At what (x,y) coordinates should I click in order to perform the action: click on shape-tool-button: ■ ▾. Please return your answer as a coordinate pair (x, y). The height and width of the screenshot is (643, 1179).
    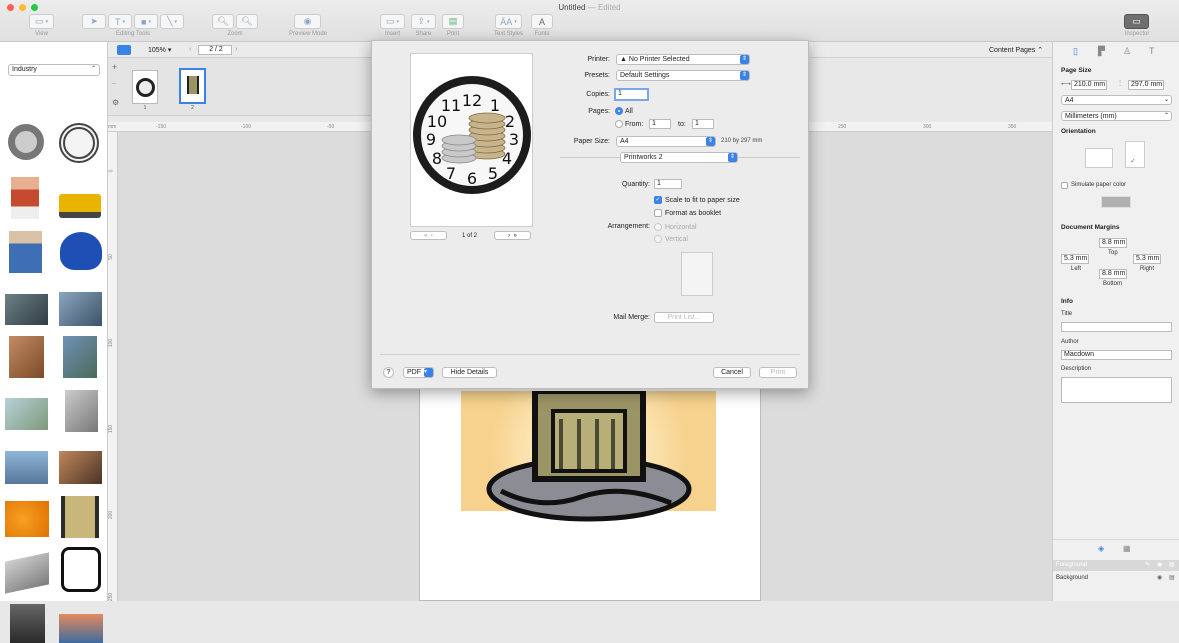
    Looking at the image, I should click on (146, 21).